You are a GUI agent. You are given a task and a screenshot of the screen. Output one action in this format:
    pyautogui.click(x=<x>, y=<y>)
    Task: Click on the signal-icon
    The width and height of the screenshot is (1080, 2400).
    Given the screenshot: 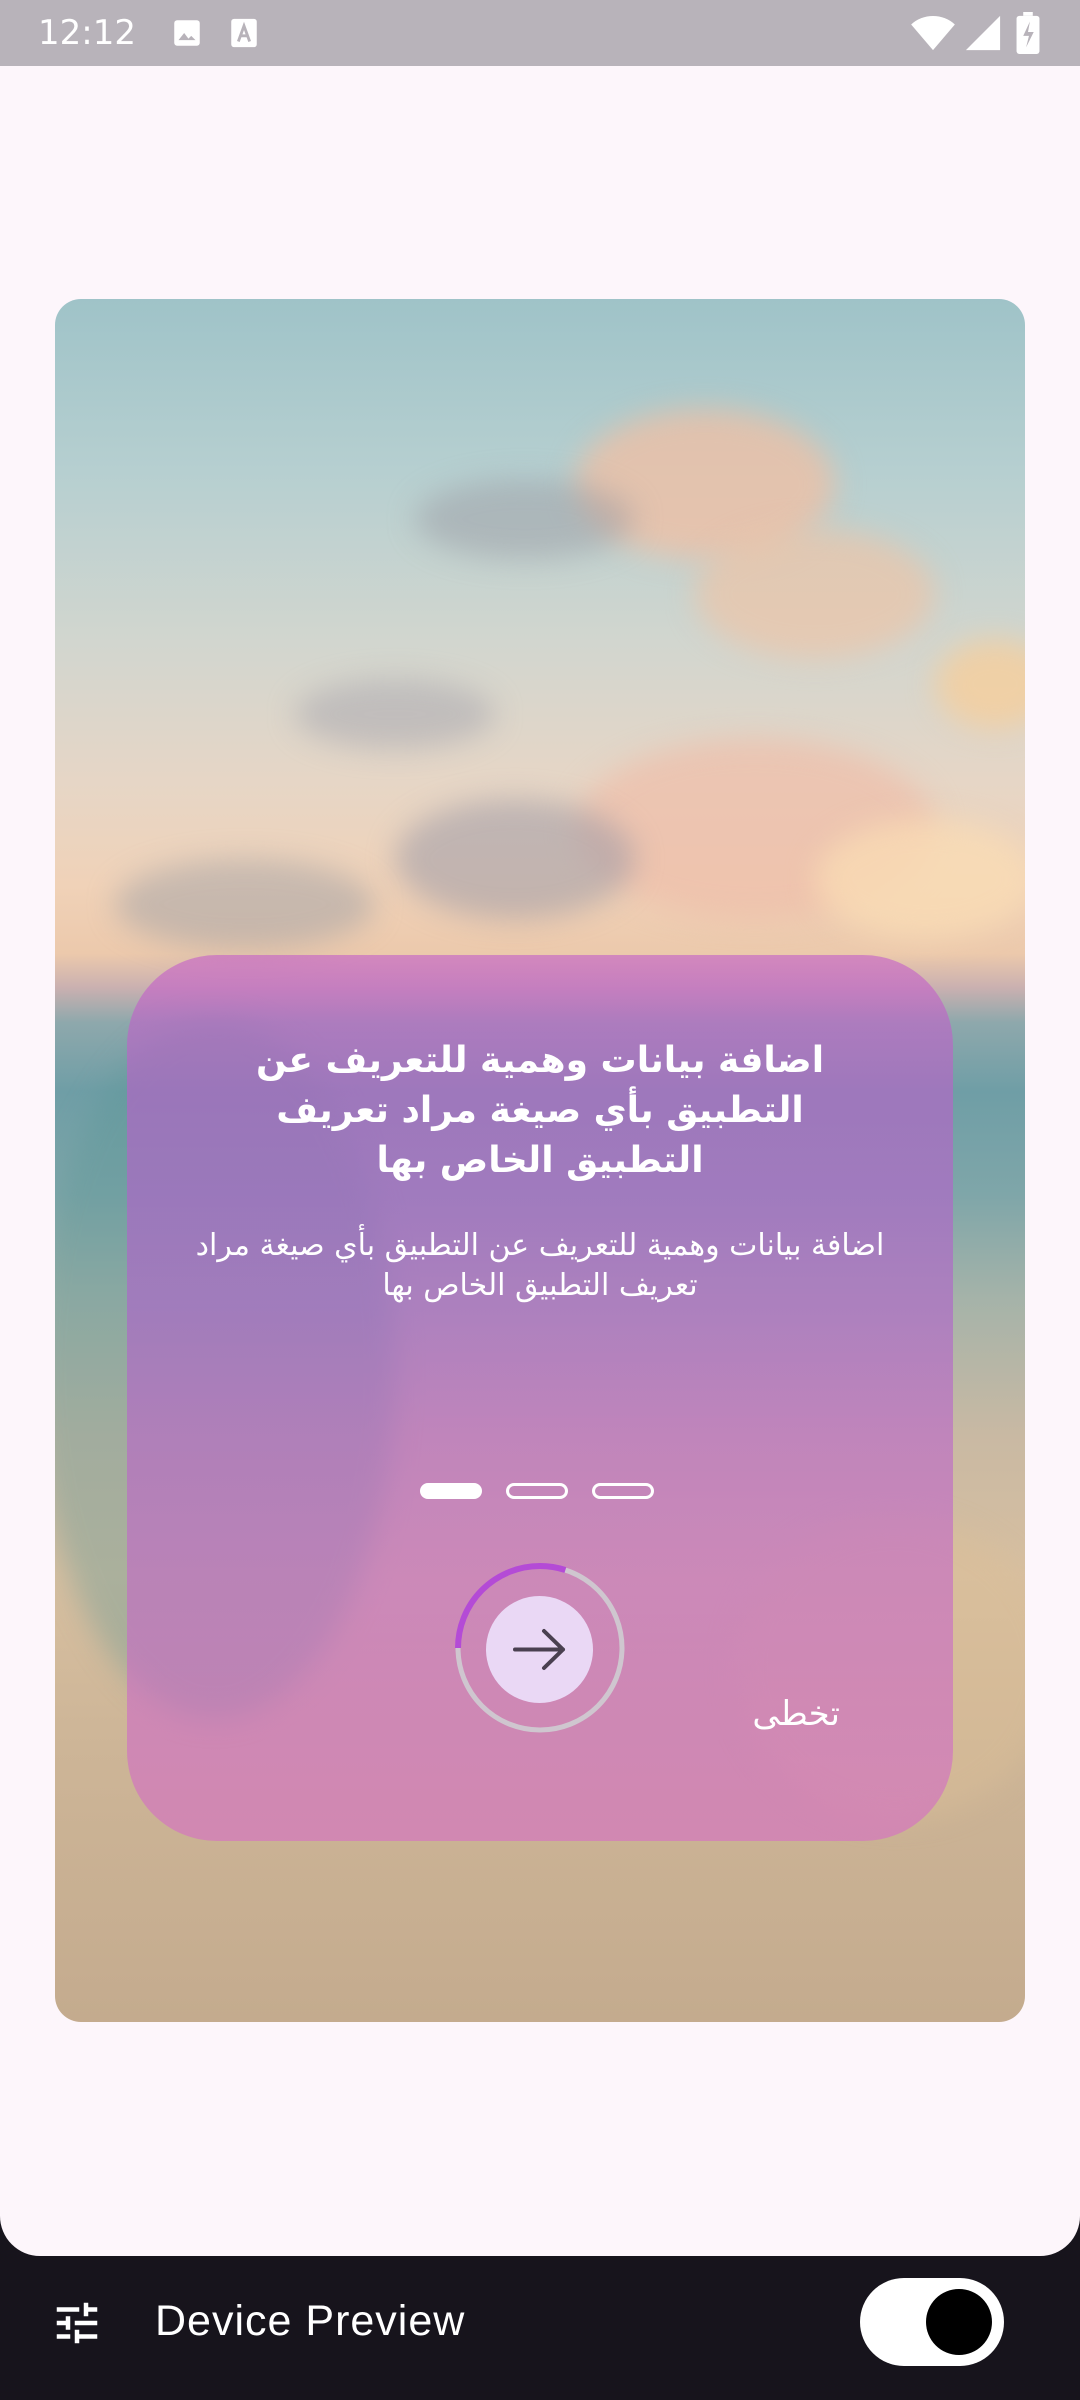 What is the action you would take?
    pyautogui.click(x=983, y=33)
    